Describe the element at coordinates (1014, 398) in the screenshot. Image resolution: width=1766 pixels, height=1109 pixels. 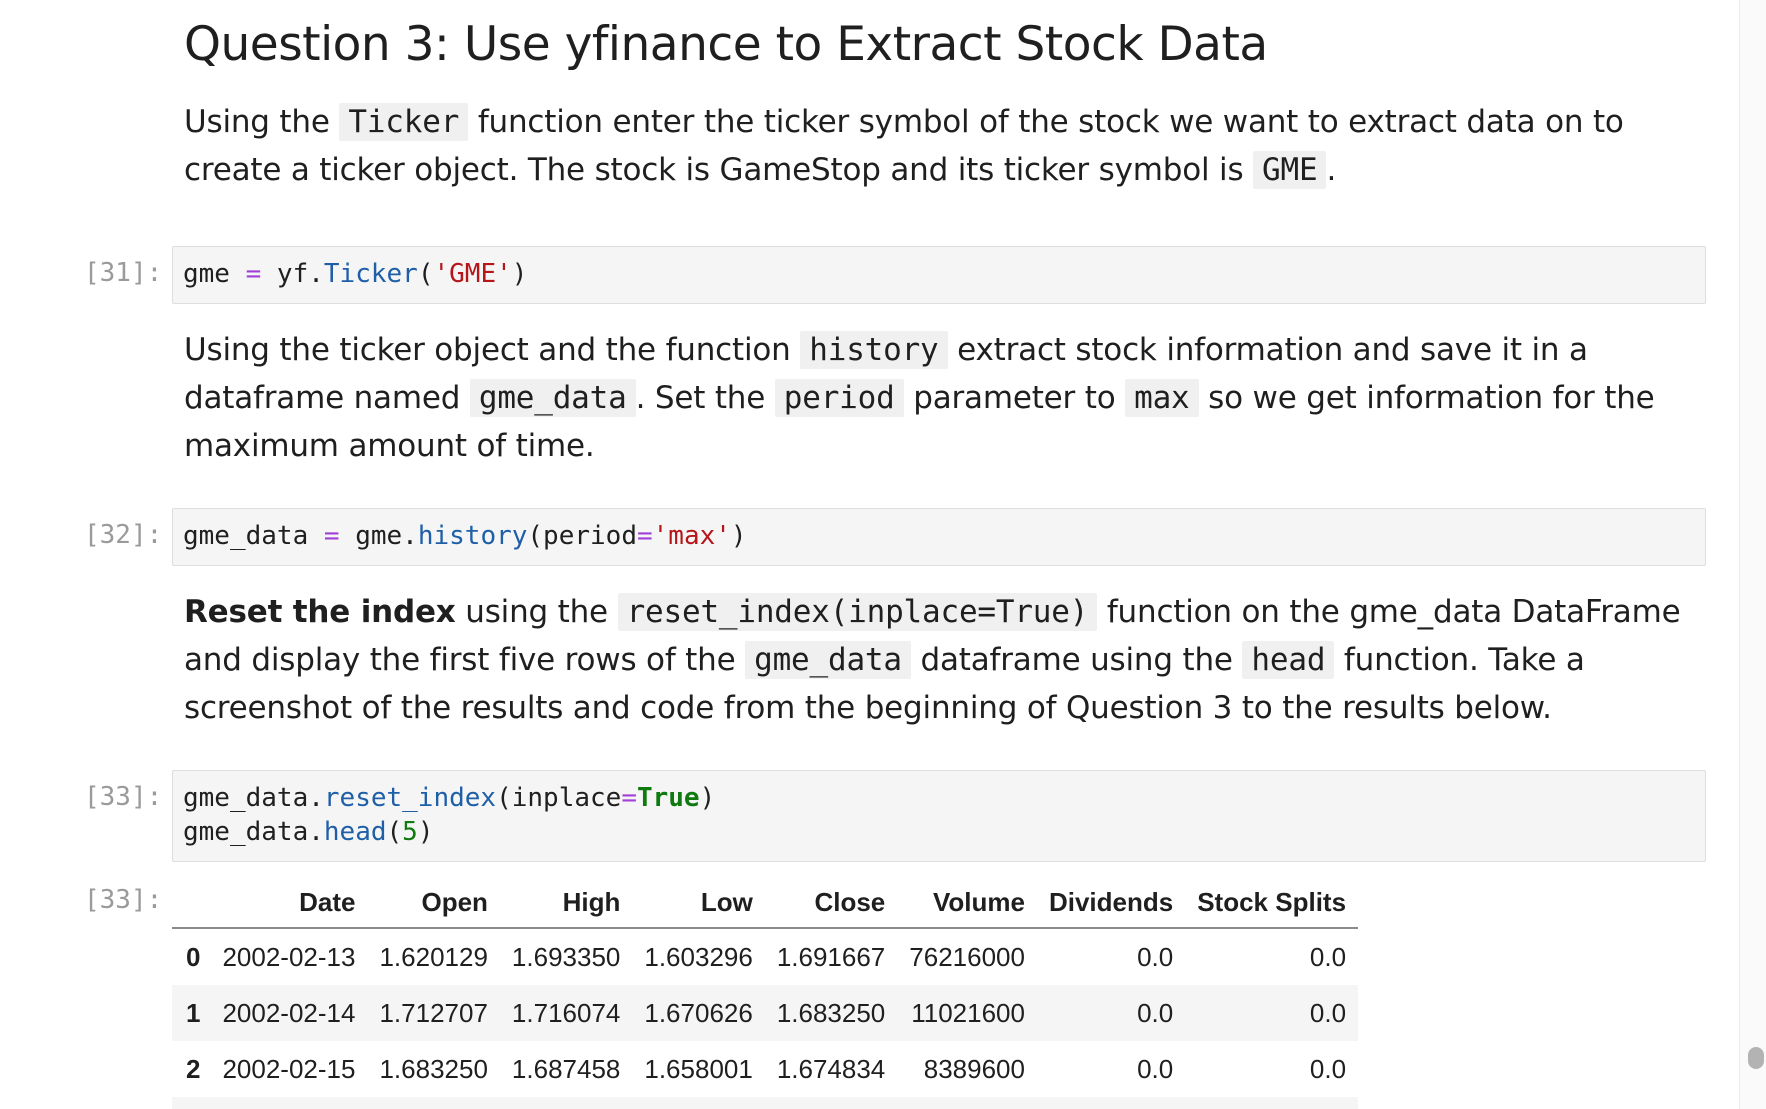
I see `md-text: parameter to` at that location.